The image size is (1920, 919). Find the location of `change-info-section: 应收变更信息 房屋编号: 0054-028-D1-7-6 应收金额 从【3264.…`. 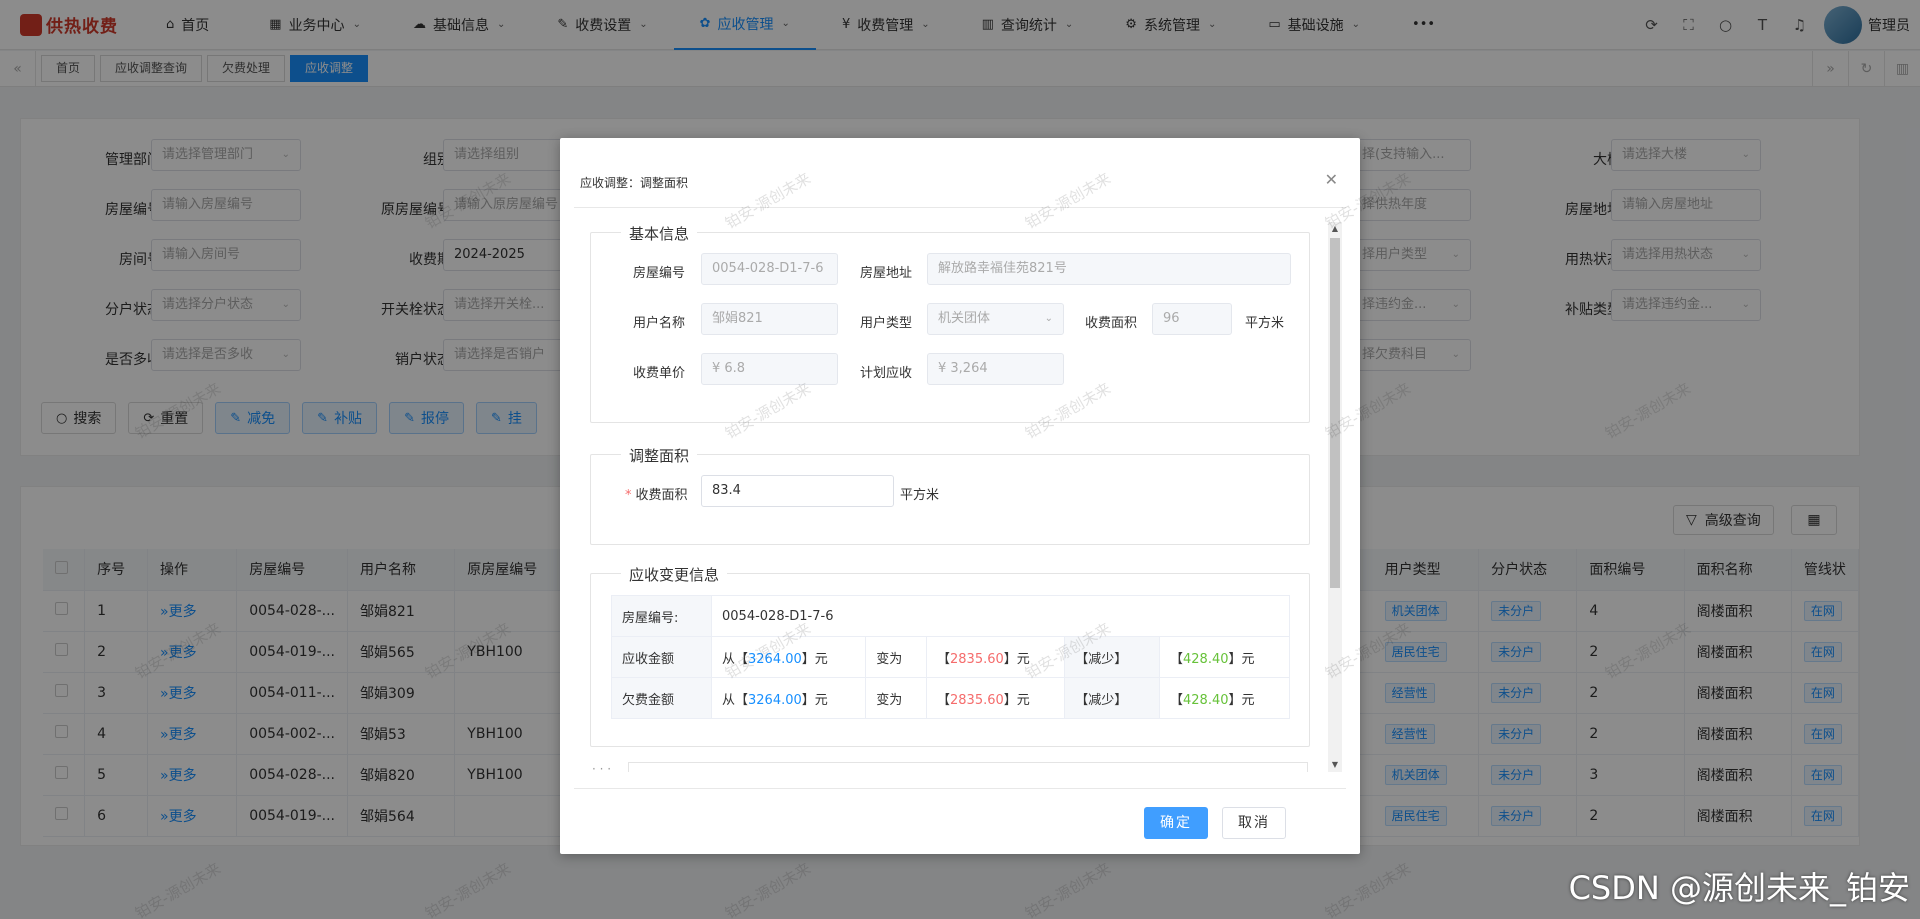

change-info-section: 应收变更信息 房屋编号: 0054-028-D1-7-6 应收金额 从【3264.… is located at coordinates (950, 655).